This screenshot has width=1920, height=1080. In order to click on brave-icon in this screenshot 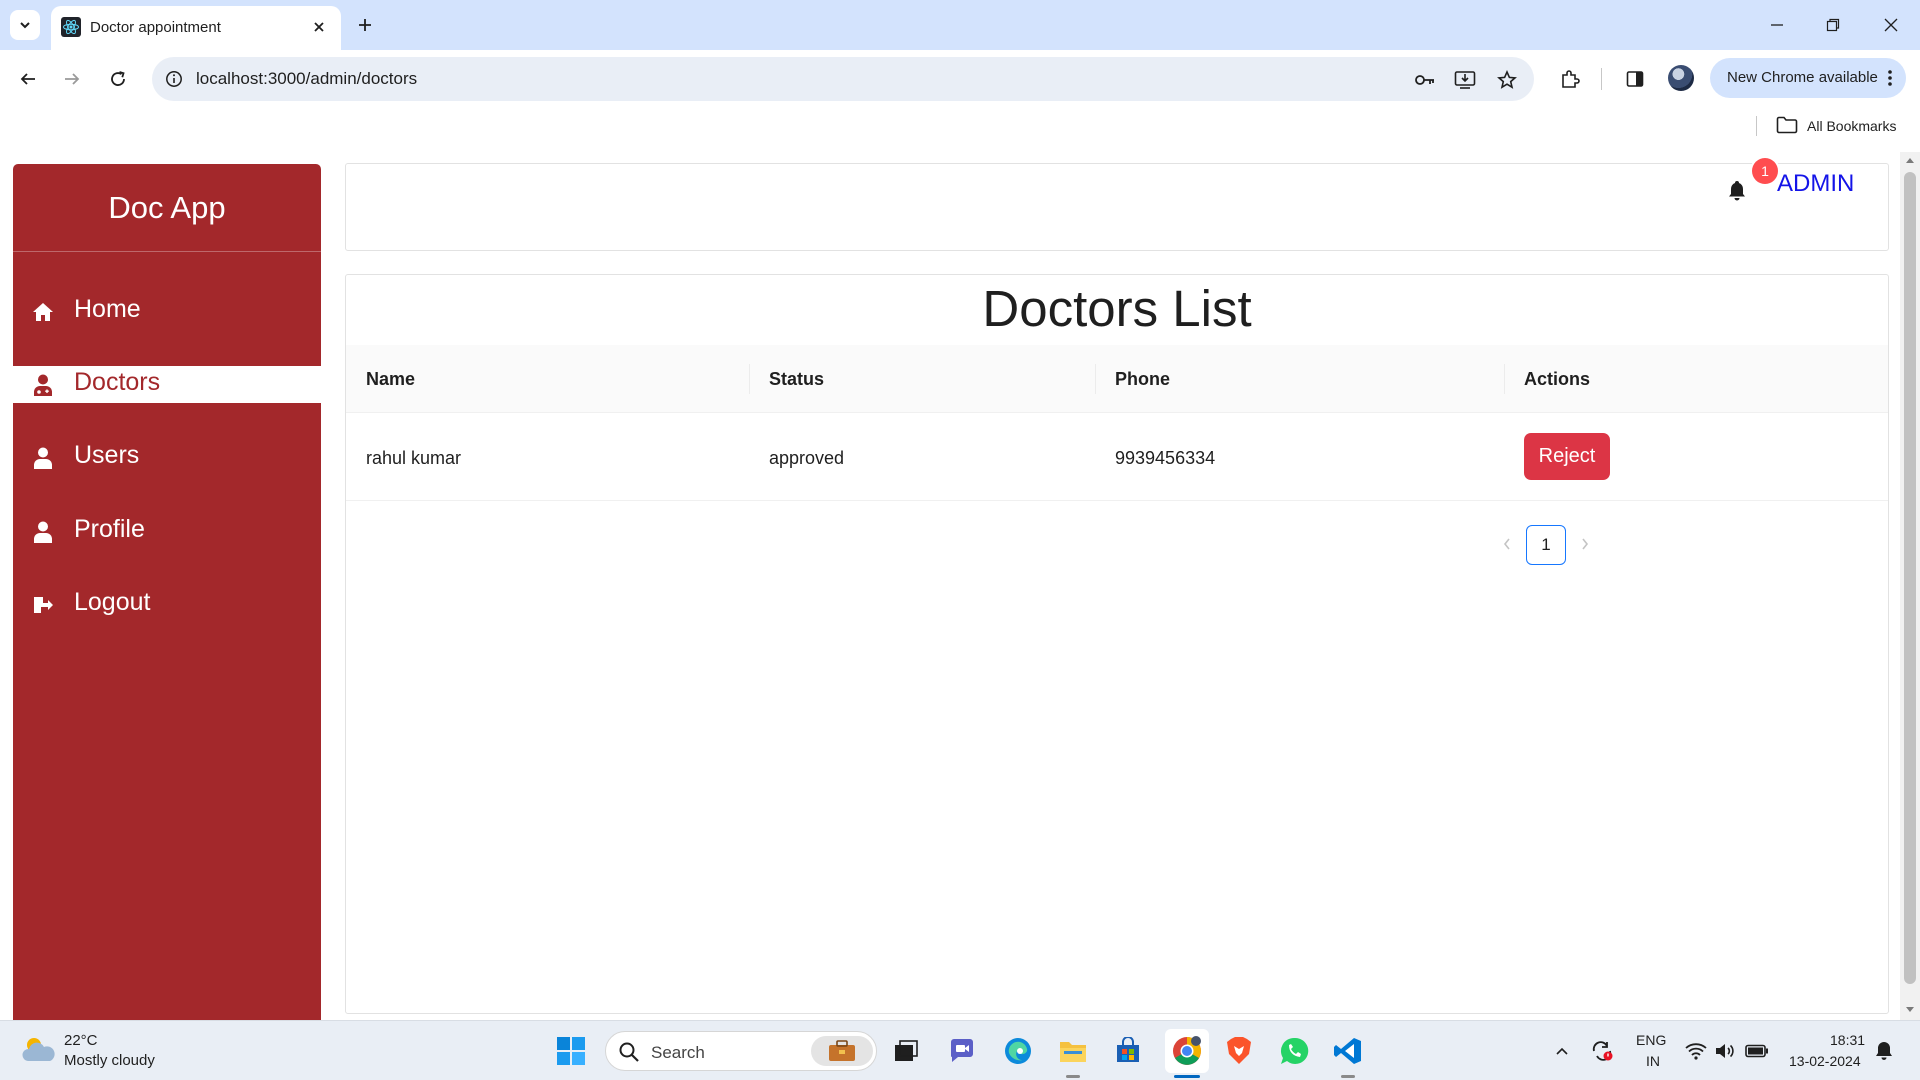, I will do `click(1239, 1050)`.